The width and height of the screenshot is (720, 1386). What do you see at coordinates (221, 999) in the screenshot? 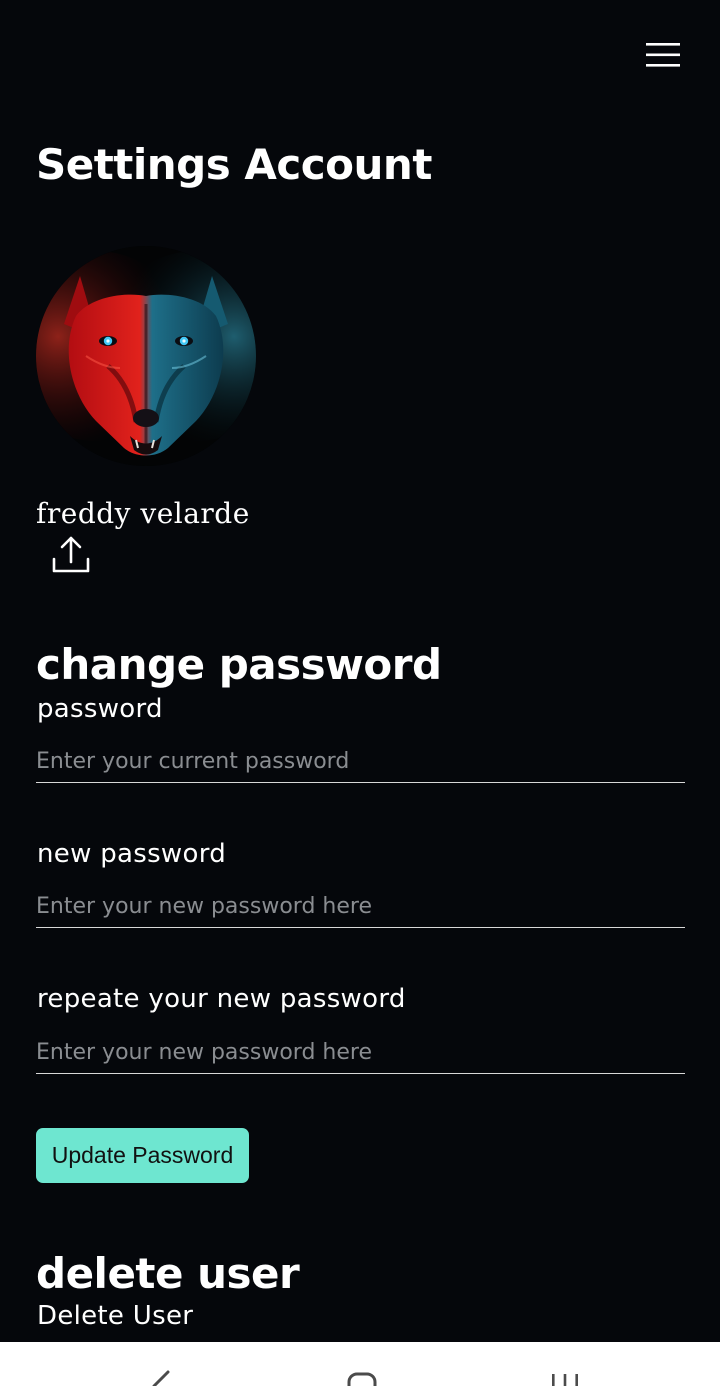
I see `repeat-password-label: repeate your new password` at bounding box center [221, 999].